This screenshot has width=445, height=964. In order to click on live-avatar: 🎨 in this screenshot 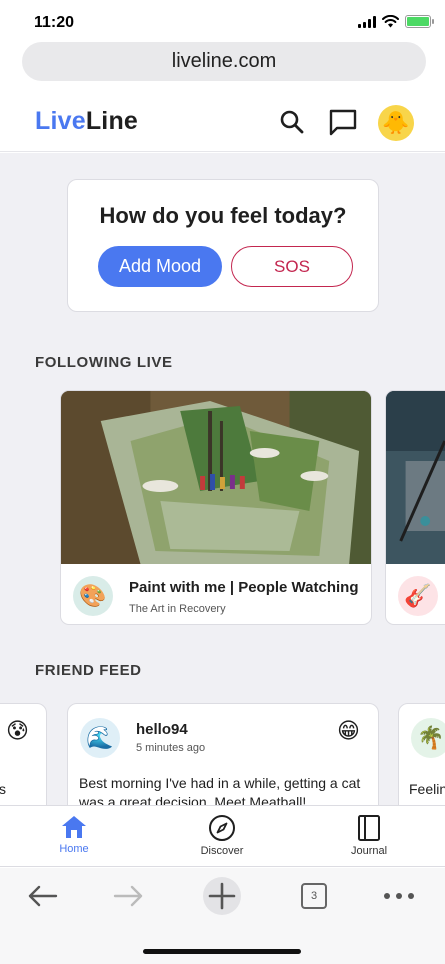, I will do `click(93, 596)`.